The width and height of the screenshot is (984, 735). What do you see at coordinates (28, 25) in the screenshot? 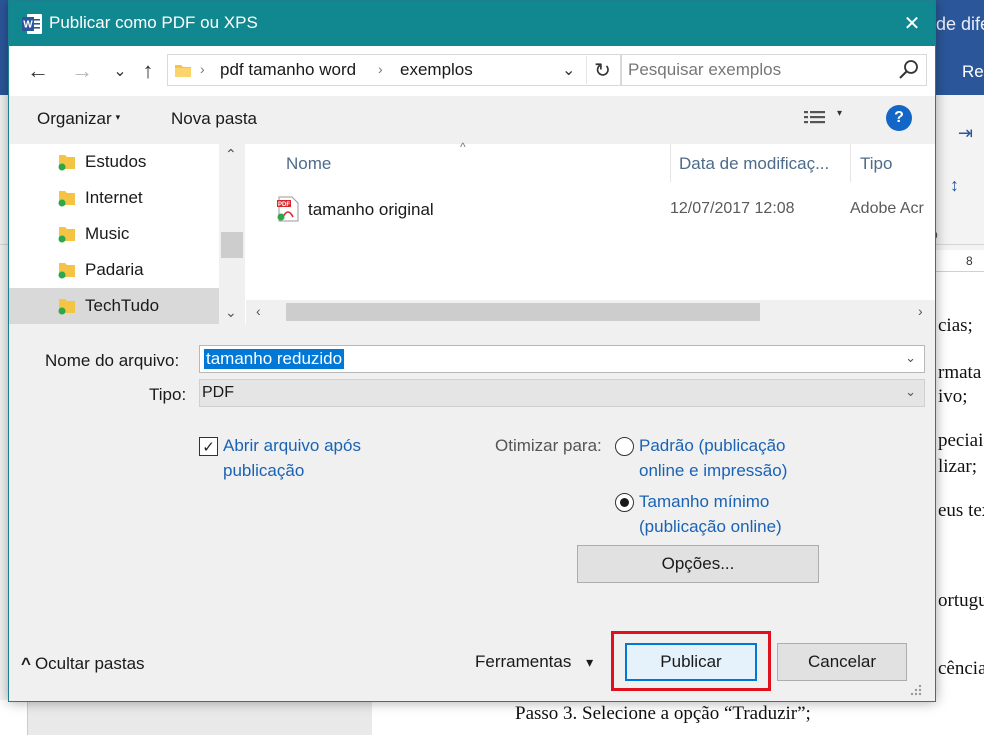
I see `svg-text: W` at bounding box center [28, 25].